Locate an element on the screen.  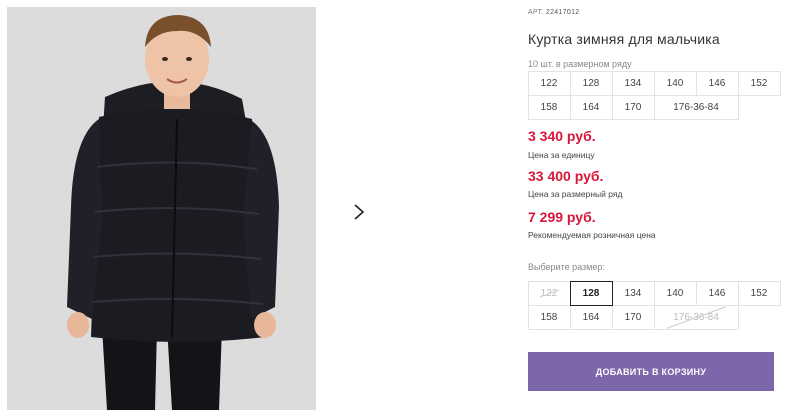
size-option: 146 is located at coordinates (717, 293).